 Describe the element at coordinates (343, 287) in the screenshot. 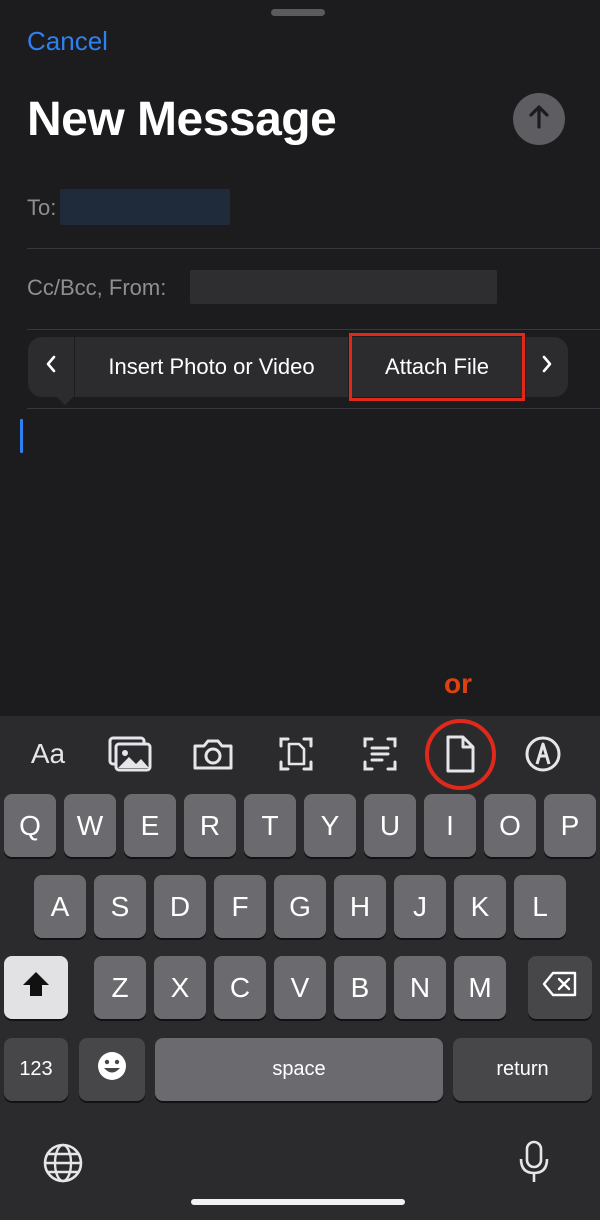

I see `from-address-redacted` at that location.